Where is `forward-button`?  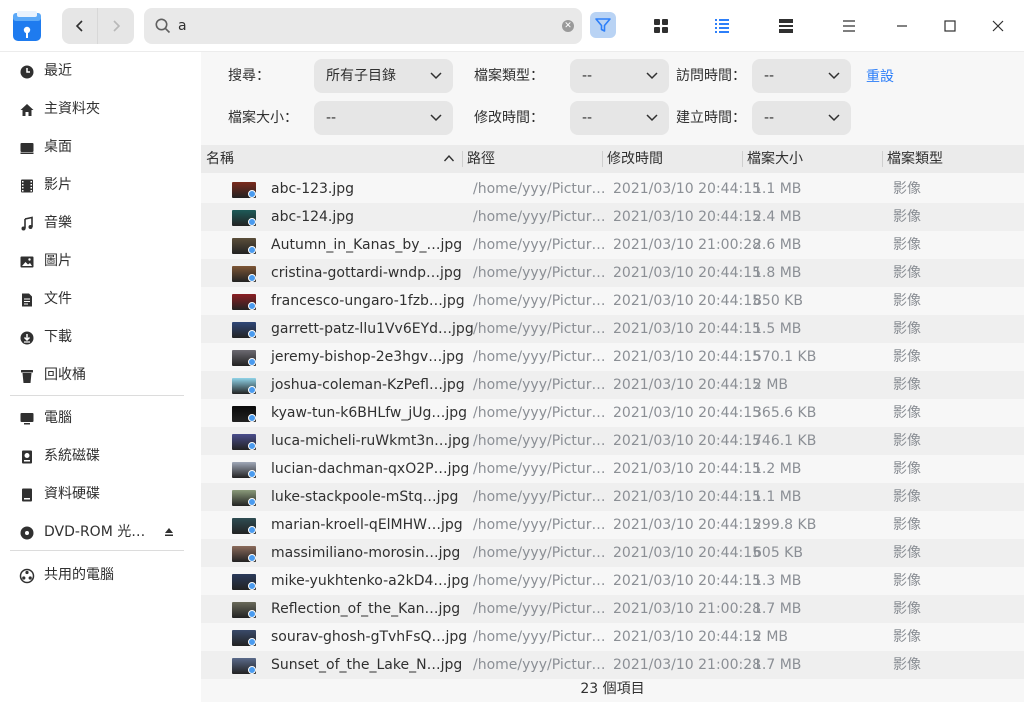 forward-button is located at coordinates (116, 26).